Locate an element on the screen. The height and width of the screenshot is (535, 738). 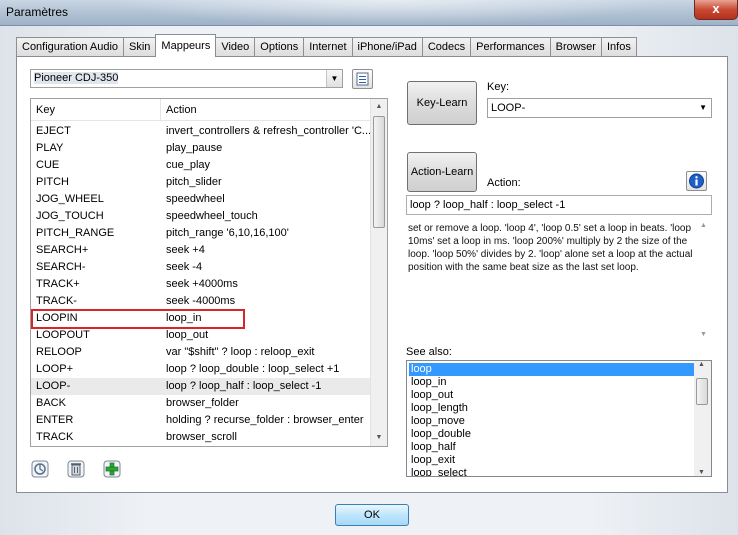
row-action: speedwheel_touch is located at coordinates (212, 216).